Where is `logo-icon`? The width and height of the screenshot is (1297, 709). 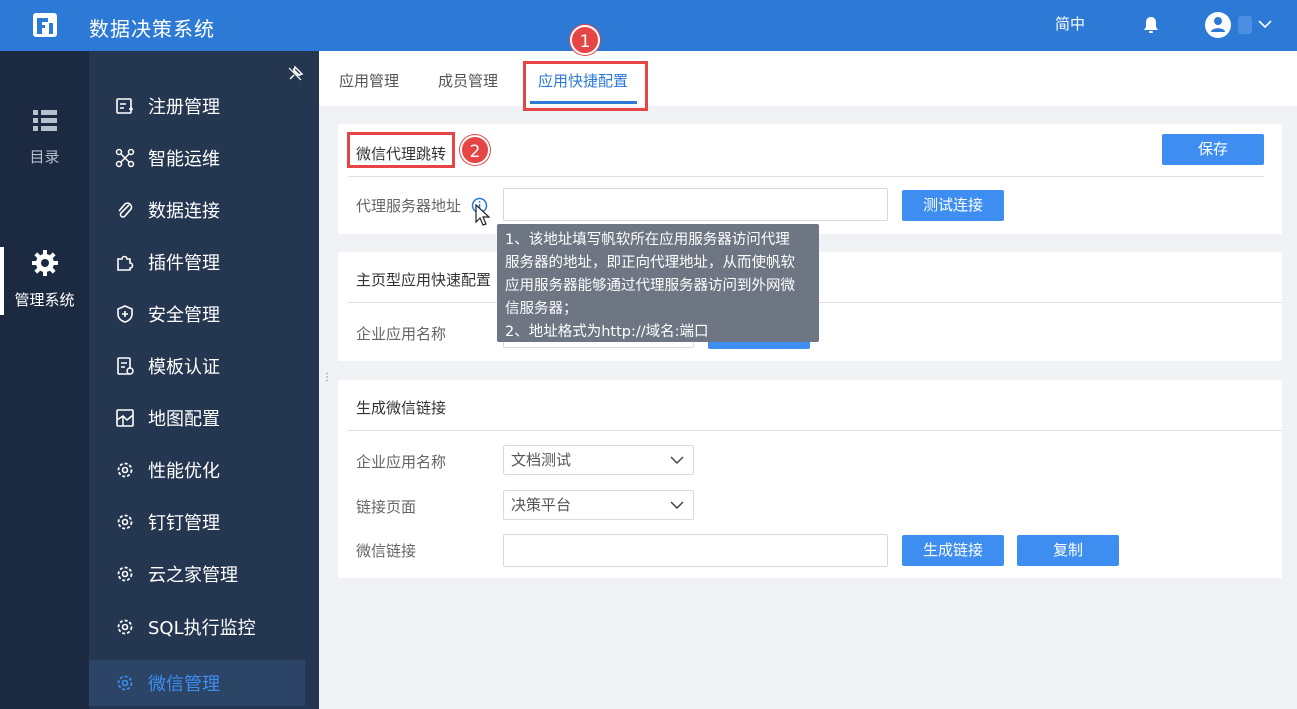
logo-icon is located at coordinates (45, 25).